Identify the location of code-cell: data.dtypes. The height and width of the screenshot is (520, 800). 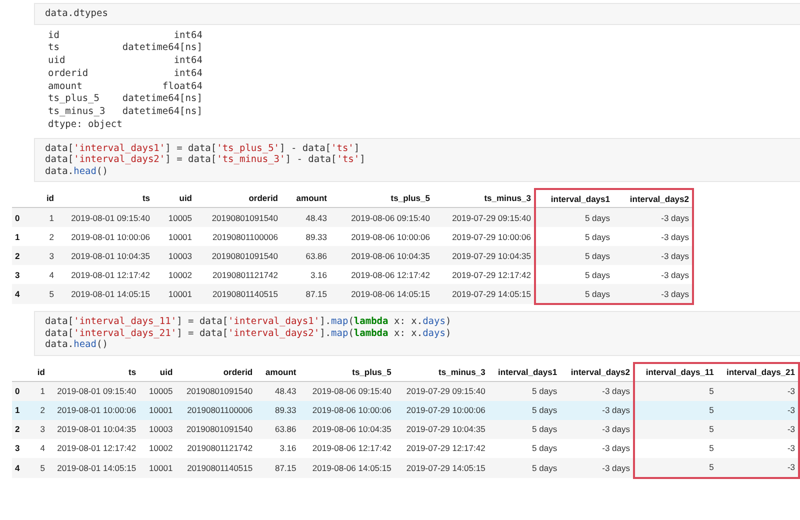
(417, 13).